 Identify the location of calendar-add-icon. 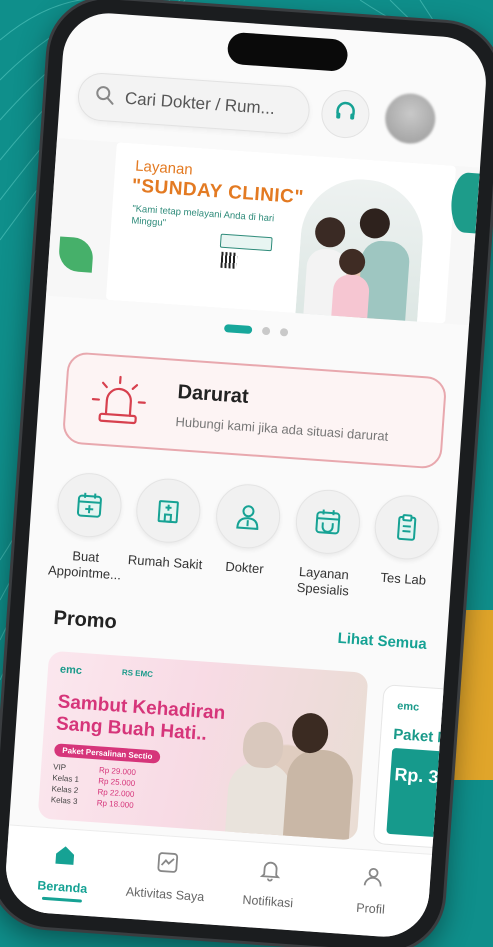
(89, 505).